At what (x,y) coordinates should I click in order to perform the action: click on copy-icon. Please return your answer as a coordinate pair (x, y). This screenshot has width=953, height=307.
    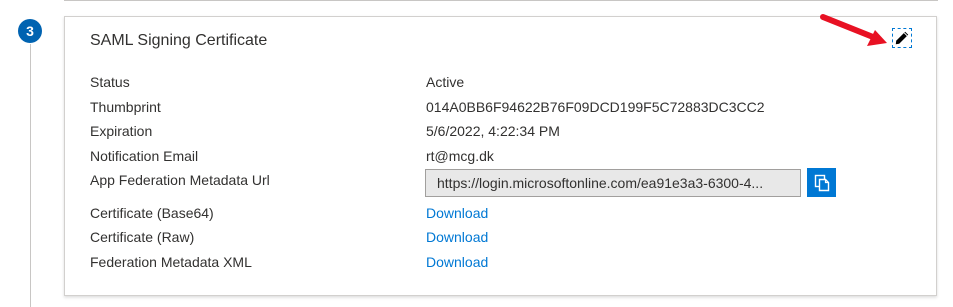
    Looking at the image, I should click on (821, 182).